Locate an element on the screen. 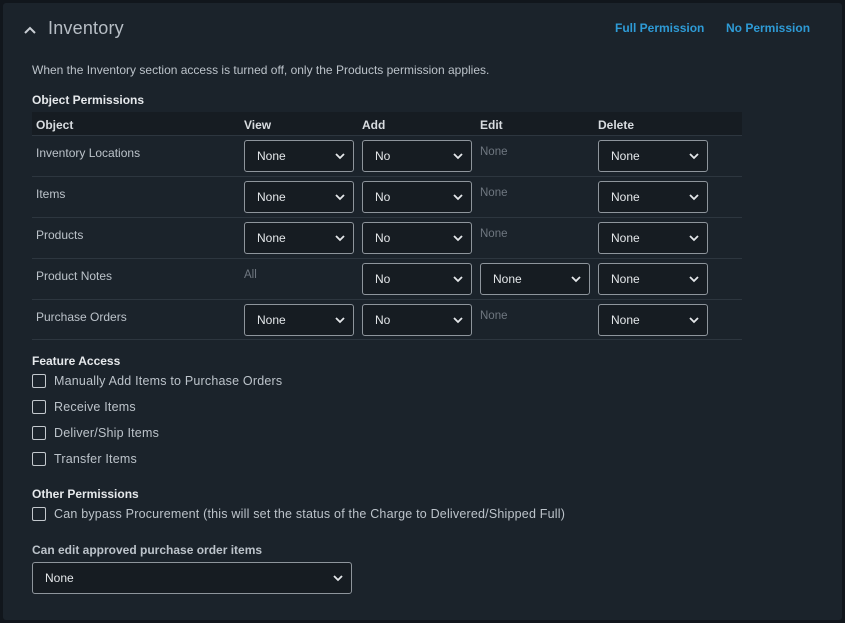 Image resolution: width=845 pixels, height=623 pixels. table-row: Products None No None None is located at coordinates (387, 237).